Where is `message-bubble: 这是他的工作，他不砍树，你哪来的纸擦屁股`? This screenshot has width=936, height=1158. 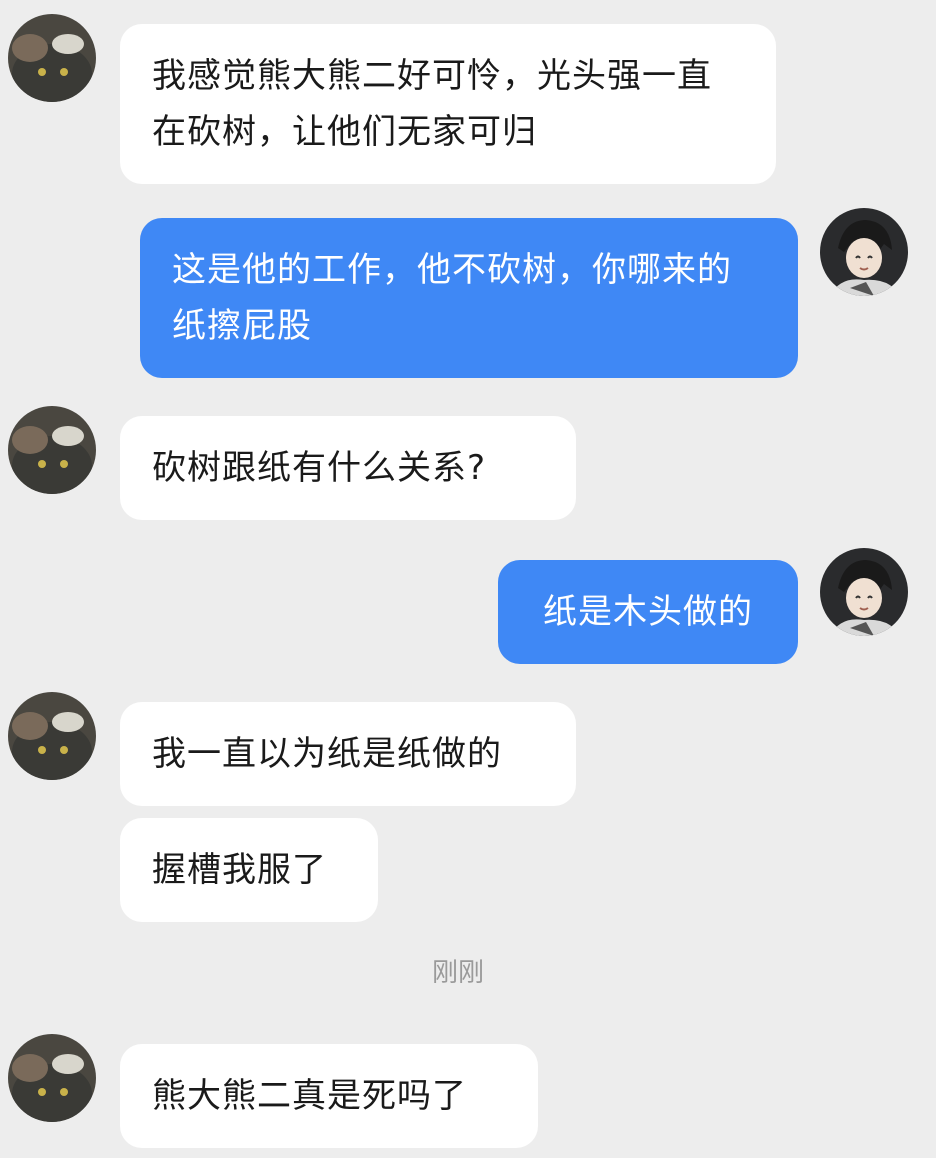 message-bubble: 这是他的工作，他不砍树，你哪来的纸擦屁股 is located at coordinates (469, 298).